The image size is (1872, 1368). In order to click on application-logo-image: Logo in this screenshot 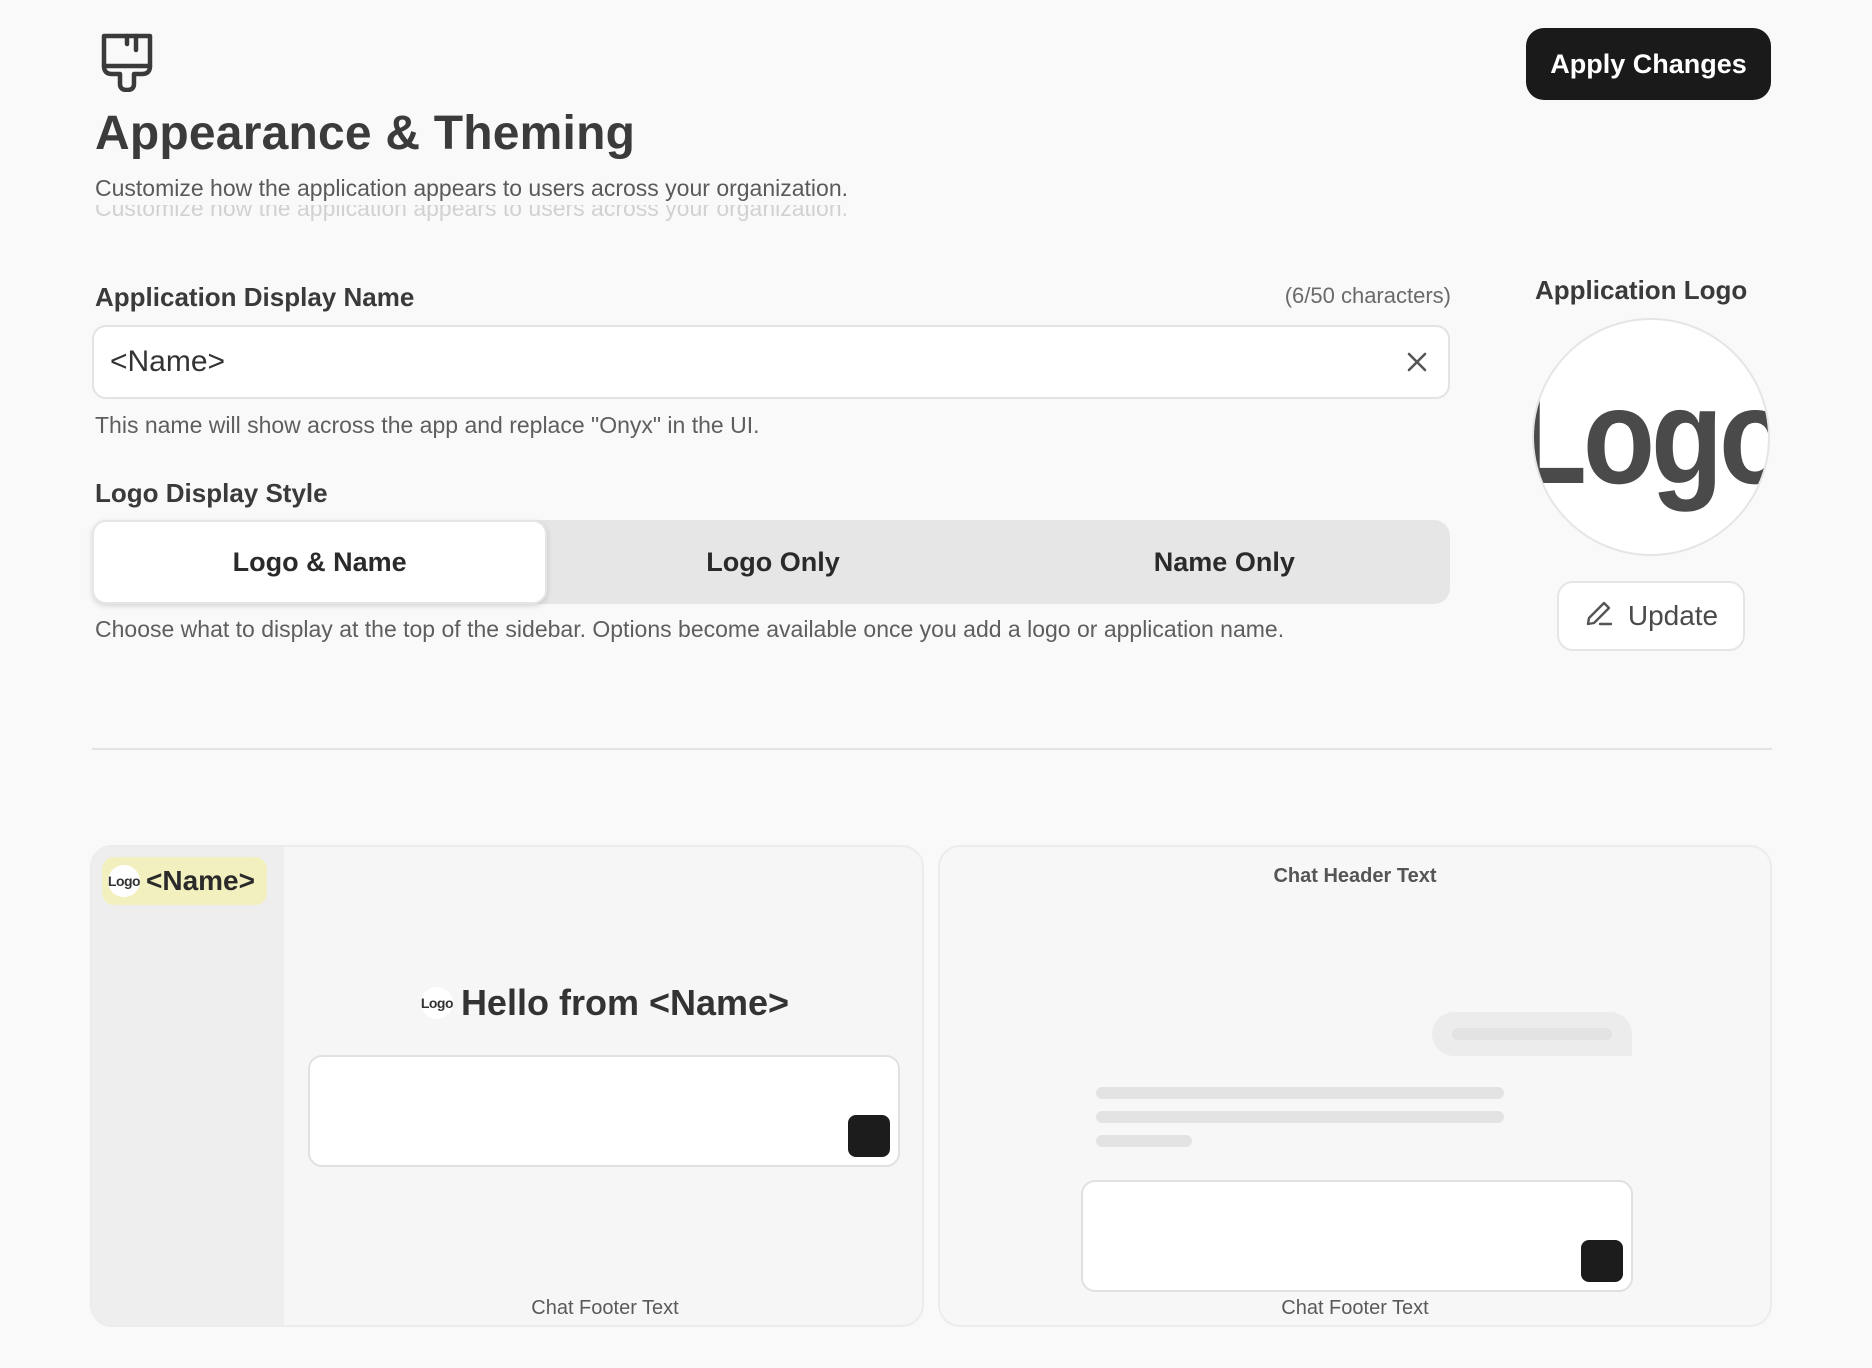, I will do `click(1651, 437)`.